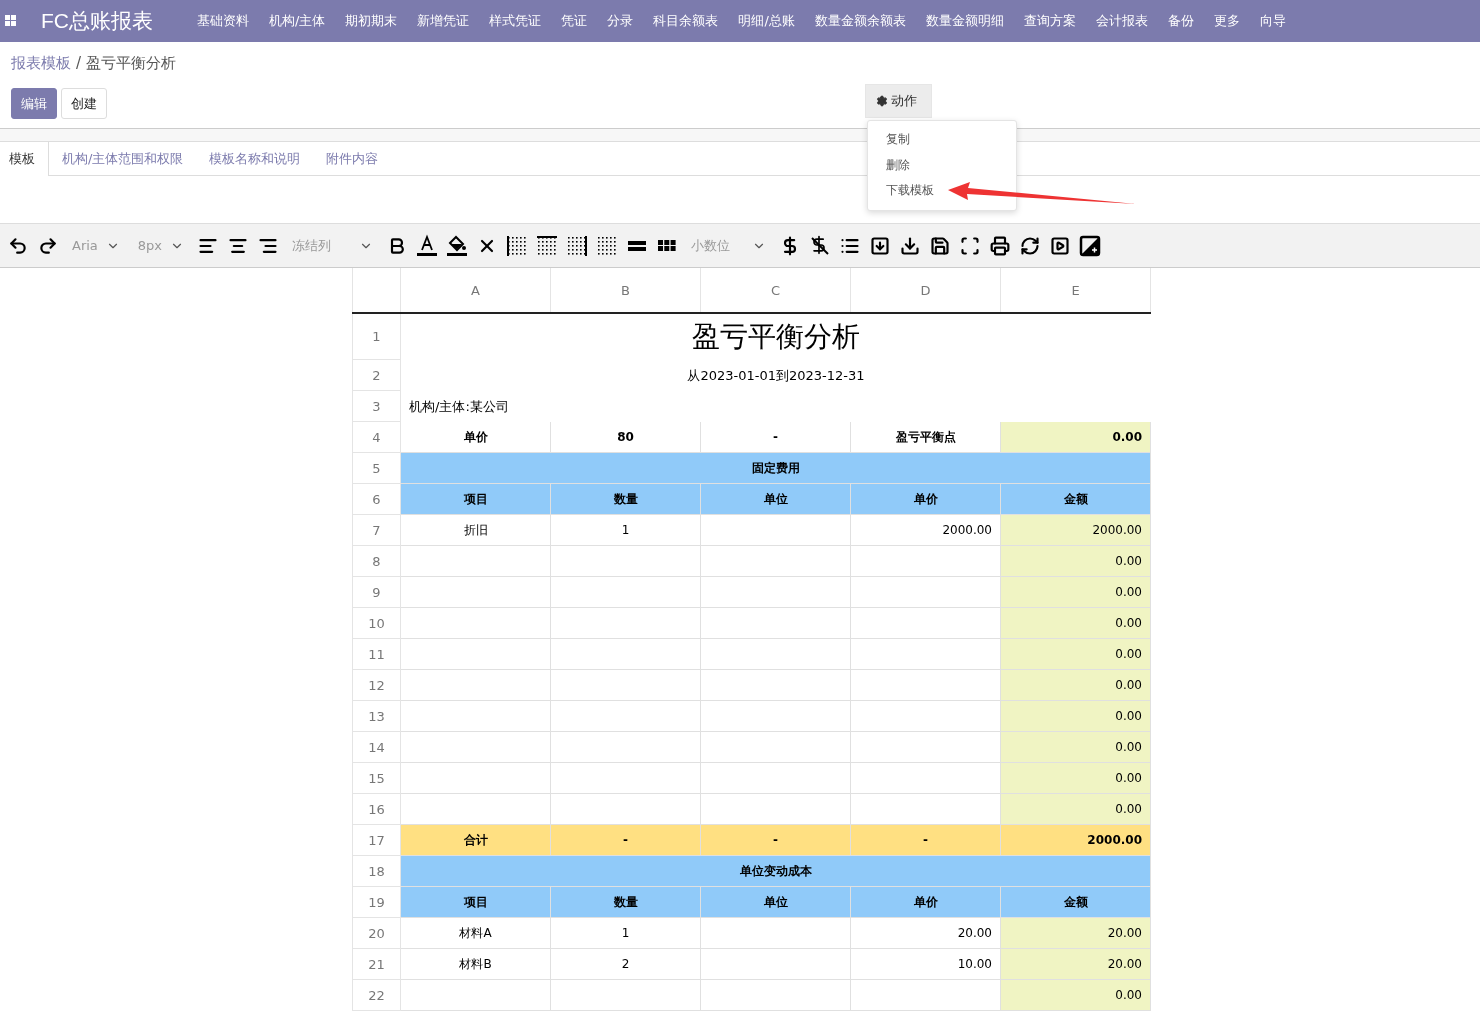 The height and width of the screenshot is (1013, 1480). Describe the element at coordinates (476, 530) in the screenshot. I see `table-cell: 折旧` at that location.